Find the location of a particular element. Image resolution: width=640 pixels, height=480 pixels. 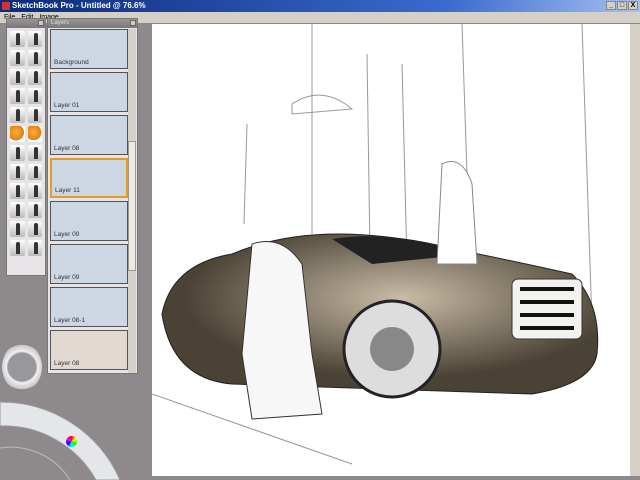

layer-item: Layer 08-1 is located at coordinates (89, 307).